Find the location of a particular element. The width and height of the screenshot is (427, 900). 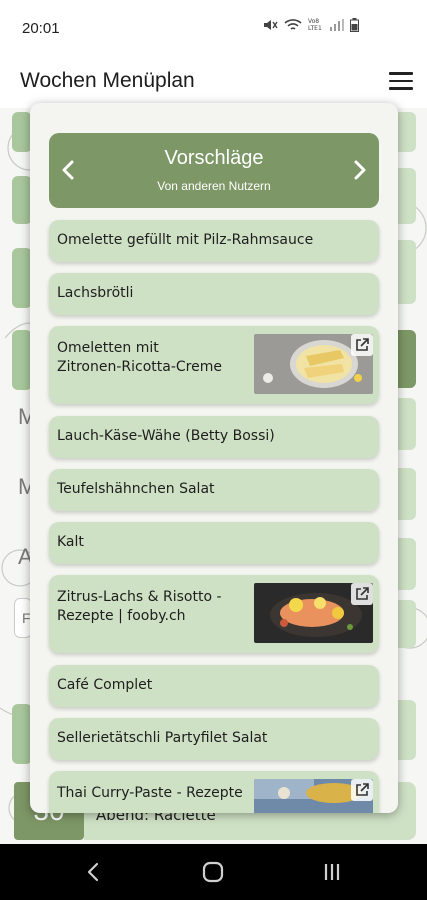

app-bar: Wochen Menüplan is located at coordinates (213, 83).